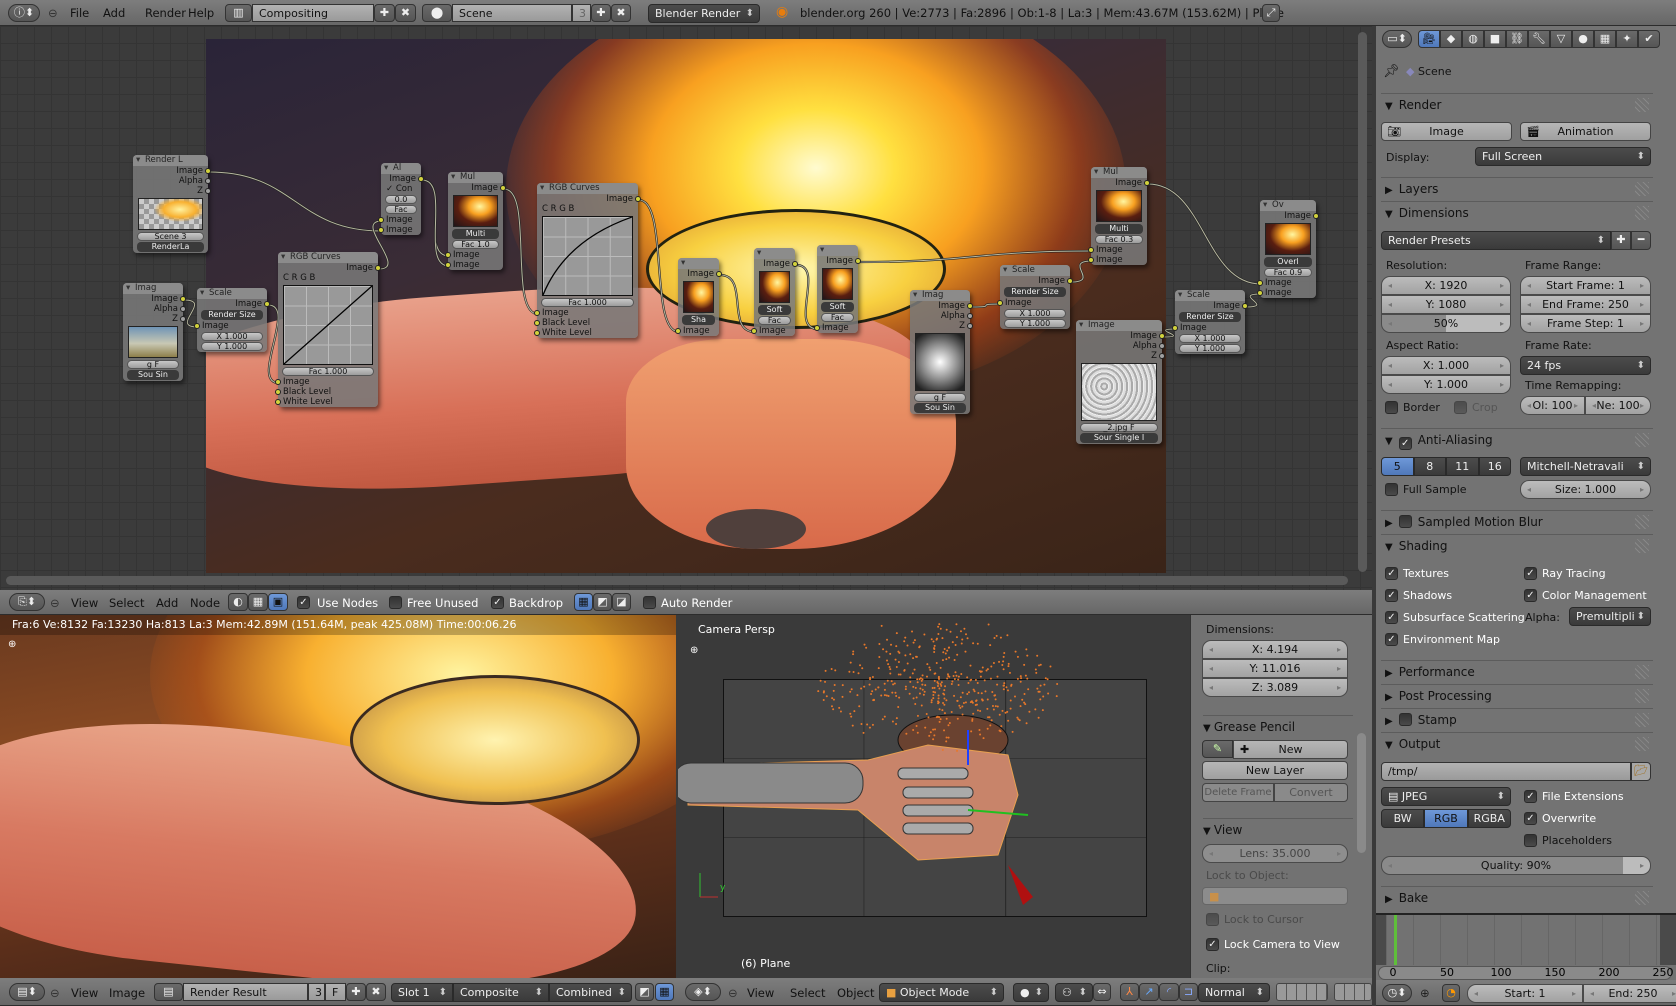 The width and height of the screenshot is (1676, 1006). I want to click on auto-render-checkbox, so click(649, 602).